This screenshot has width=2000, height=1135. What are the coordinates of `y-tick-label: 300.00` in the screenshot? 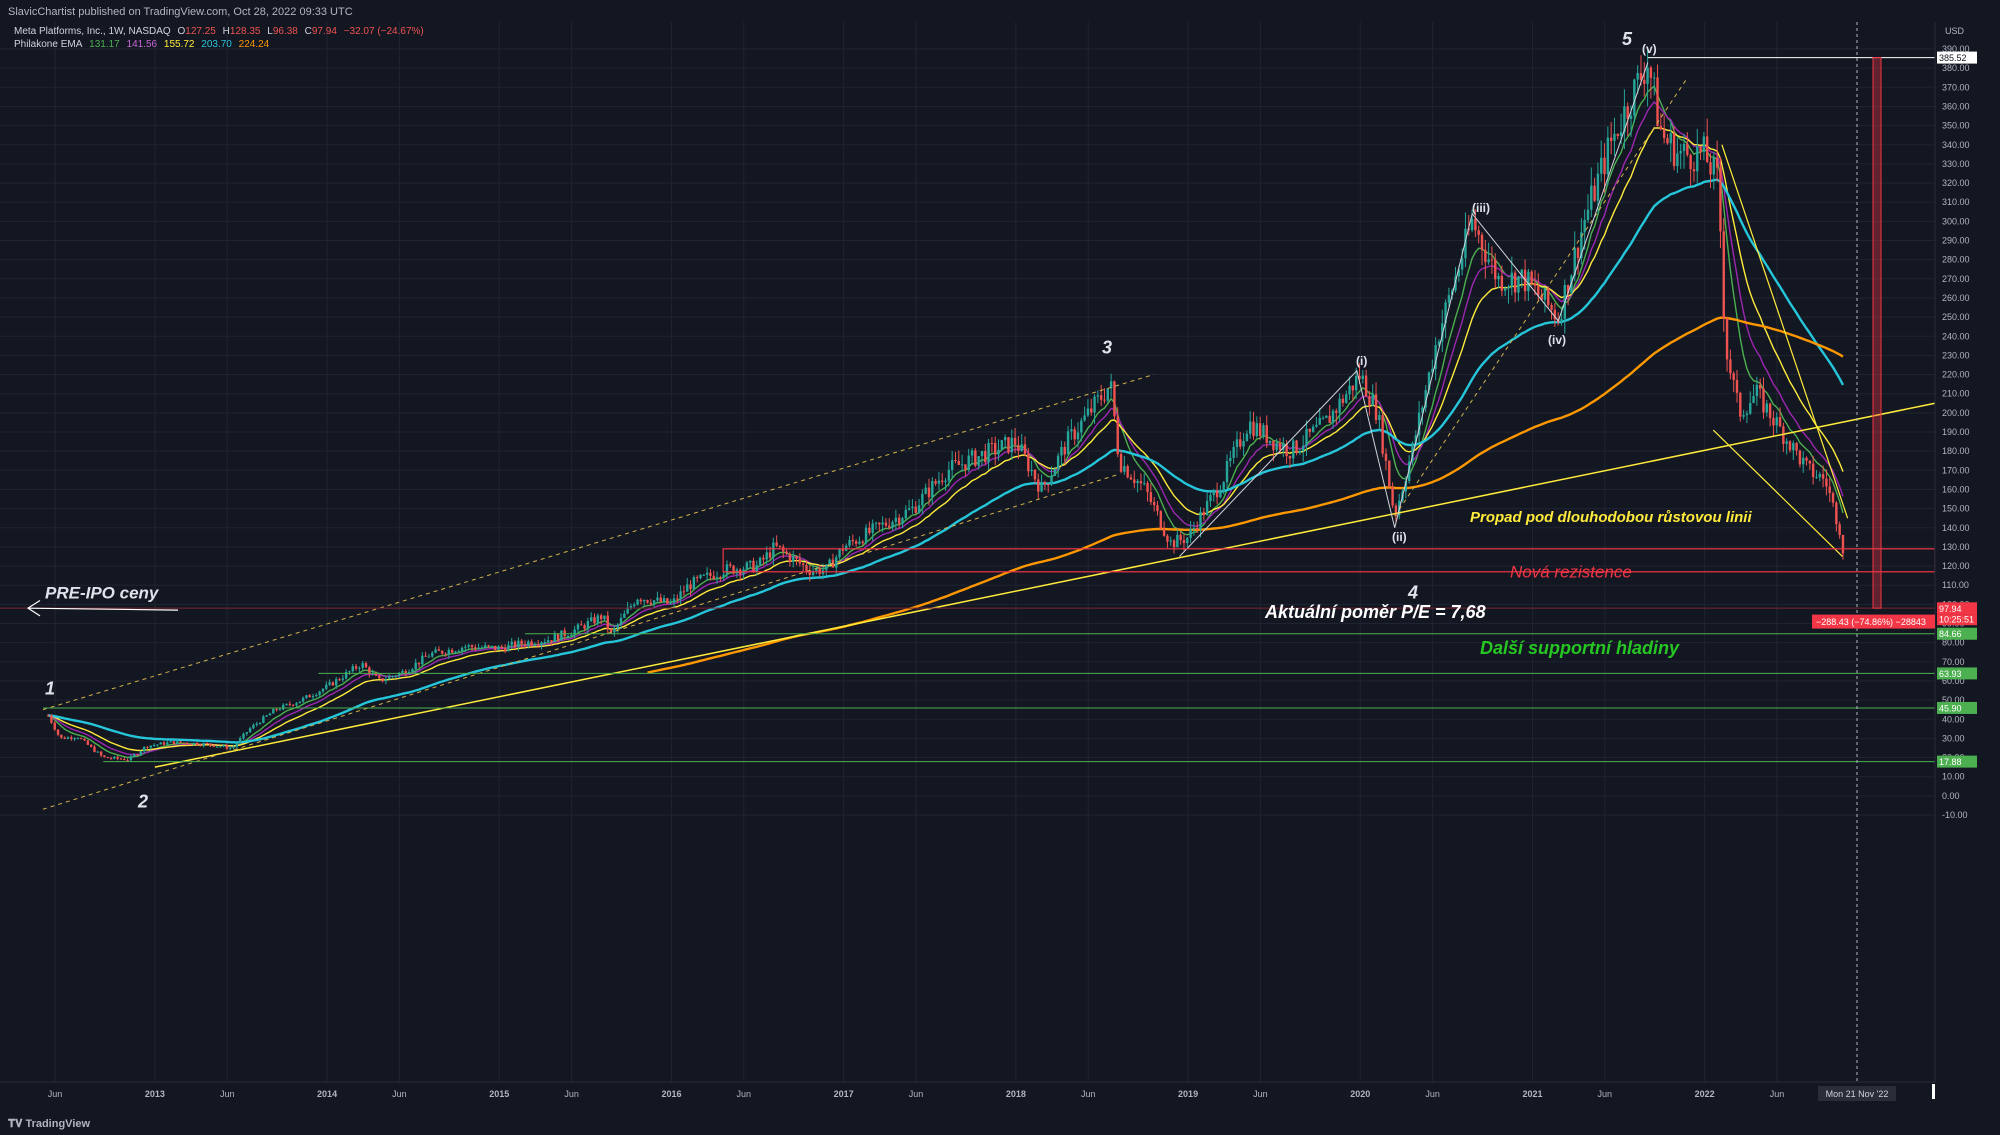 It's located at (1956, 221).